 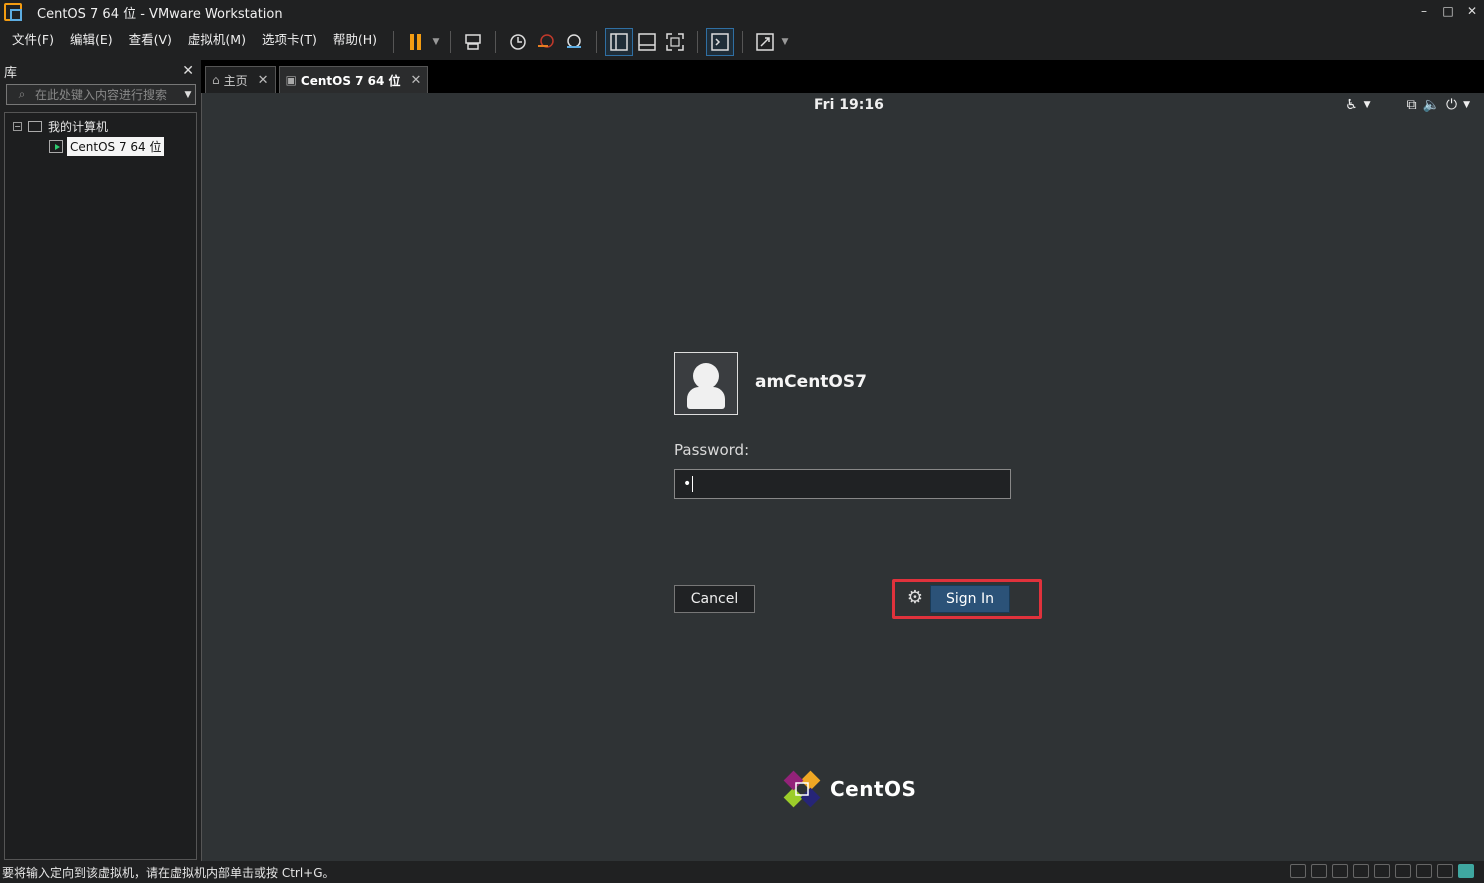 What do you see at coordinates (216, 80) in the screenshot?
I see `home-icon: ⌂` at bounding box center [216, 80].